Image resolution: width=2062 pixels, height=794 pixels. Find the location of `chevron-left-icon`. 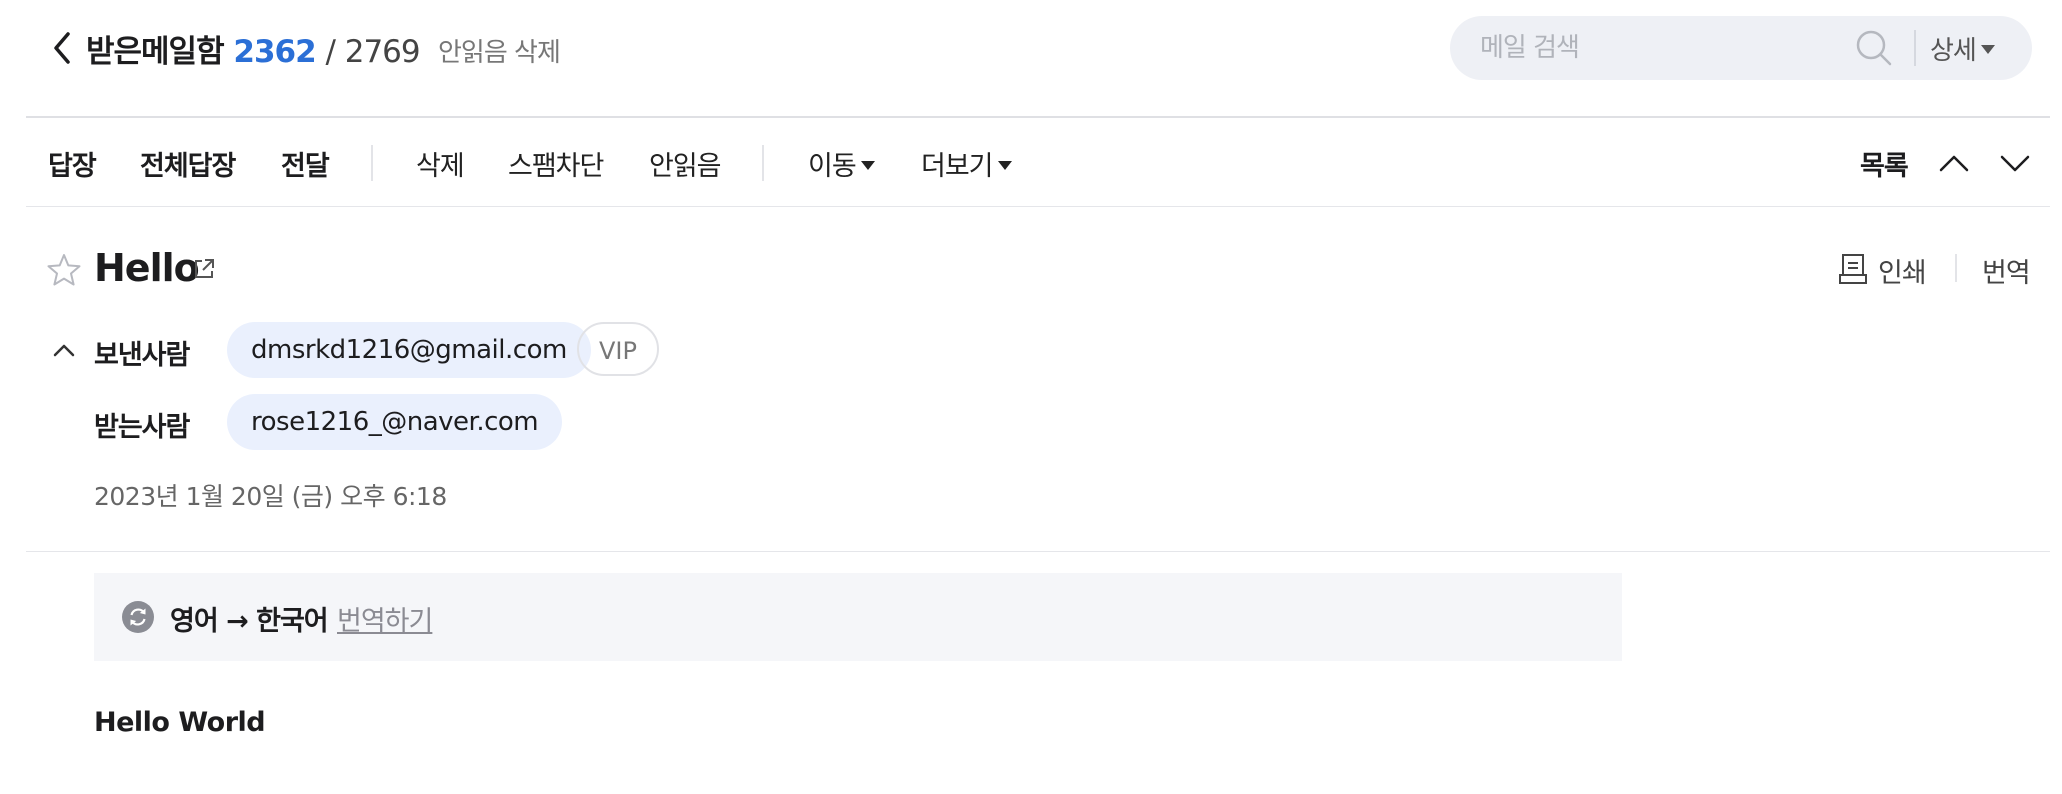

chevron-left-icon is located at coordinates (62, 48).